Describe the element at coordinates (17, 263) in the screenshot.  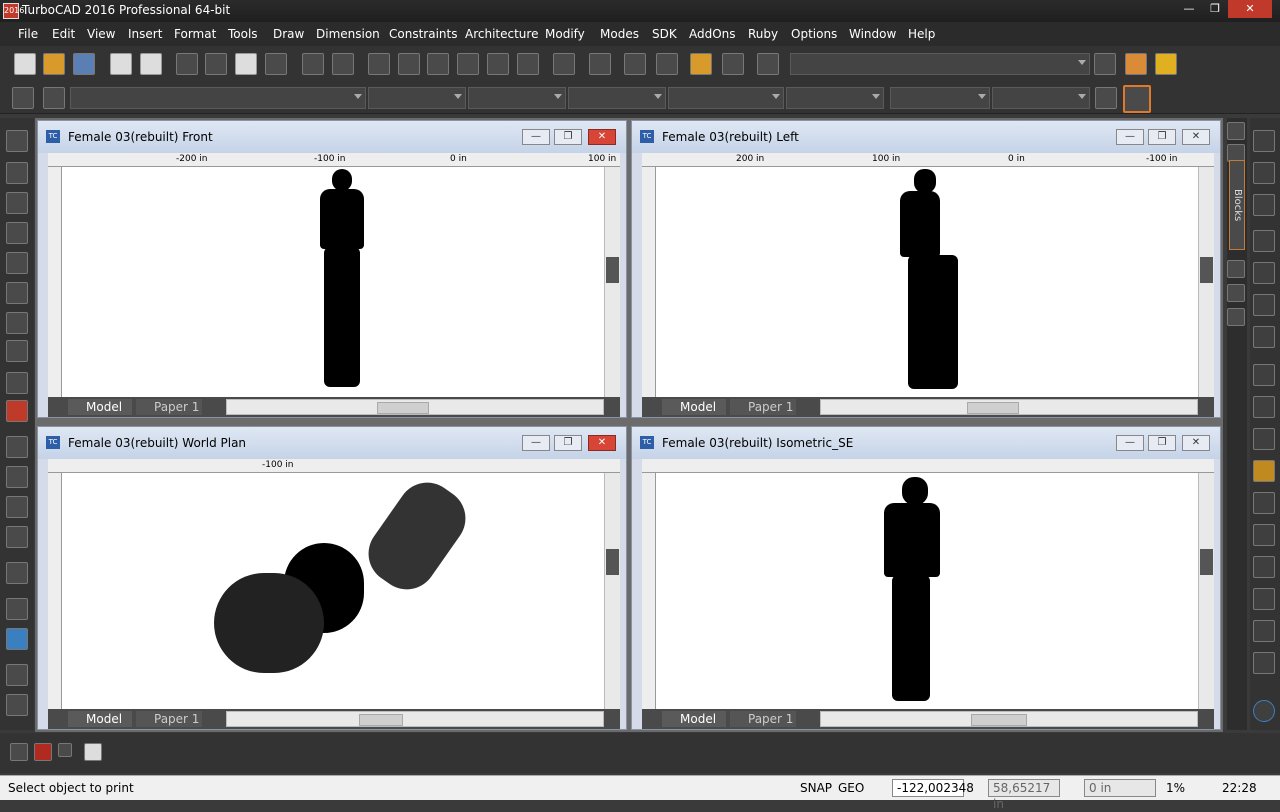
I see `circle-icon` at that location.